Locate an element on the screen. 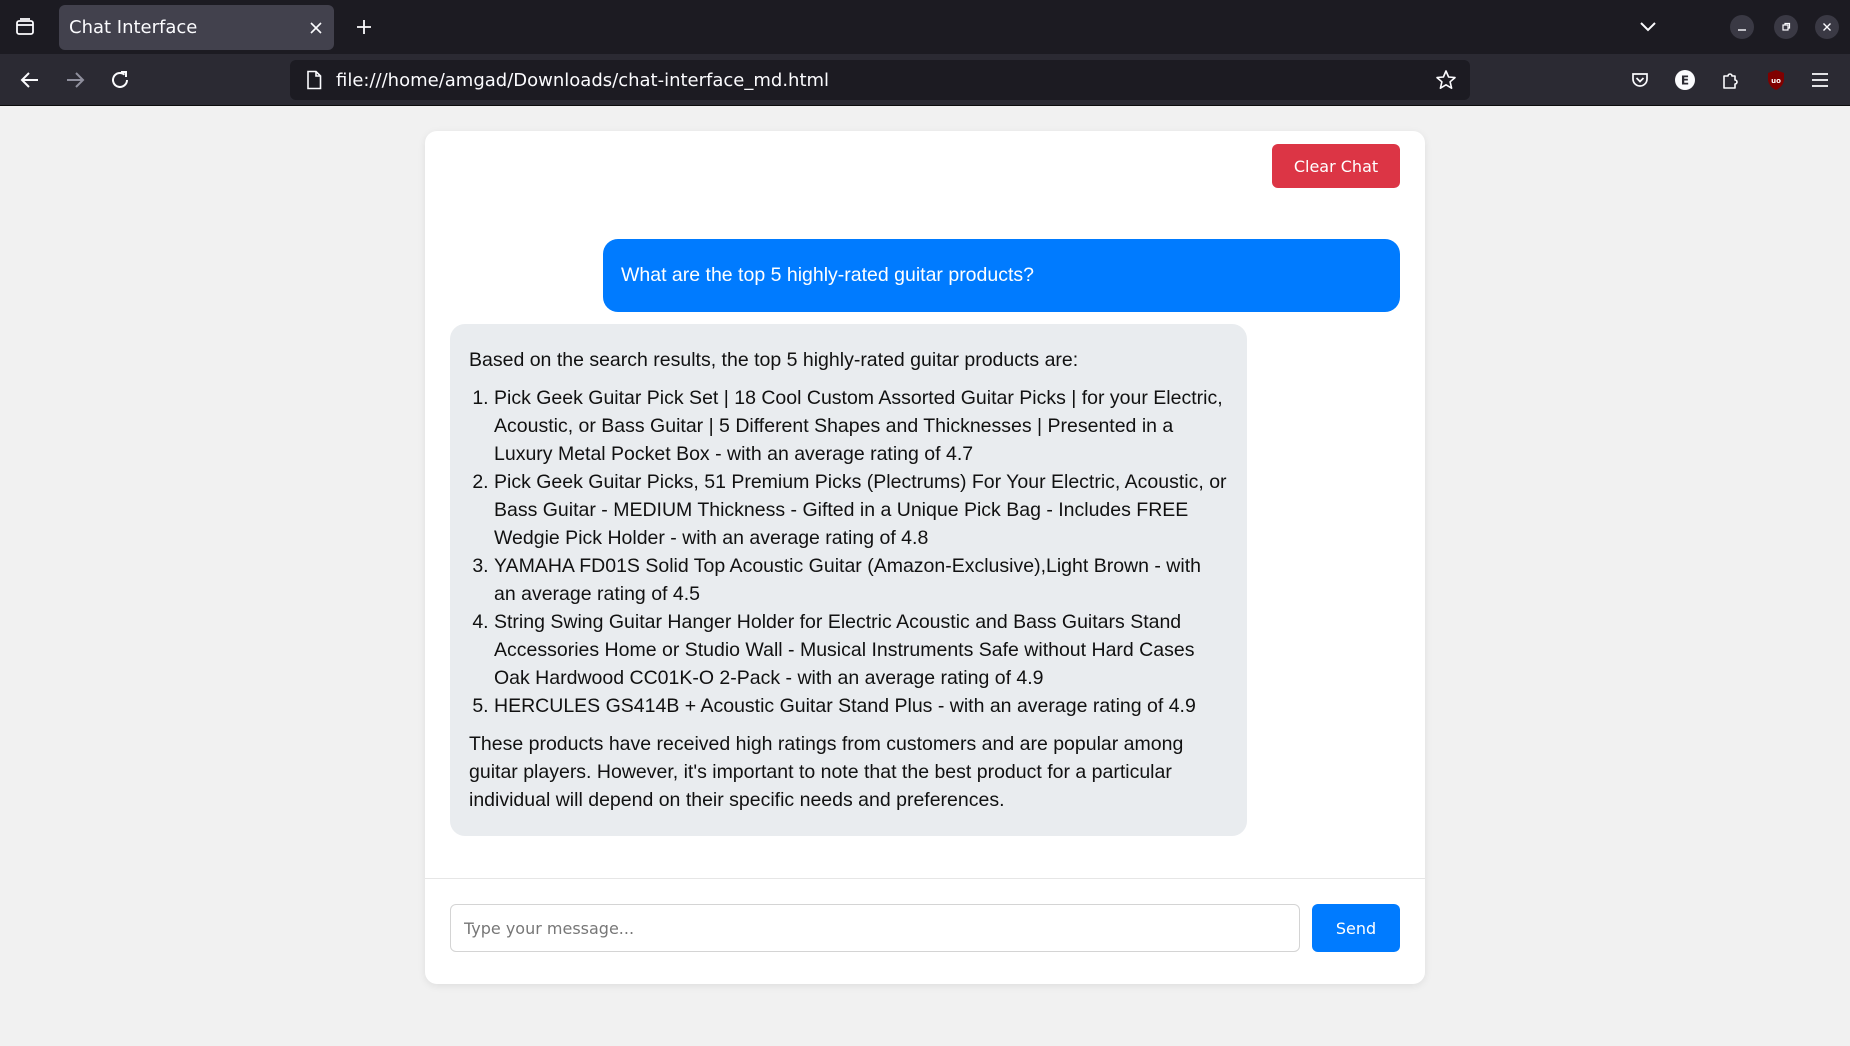 This screenshot has height=1046, width=1850. forward-arrow-icon is located at coordinates (75, 80).